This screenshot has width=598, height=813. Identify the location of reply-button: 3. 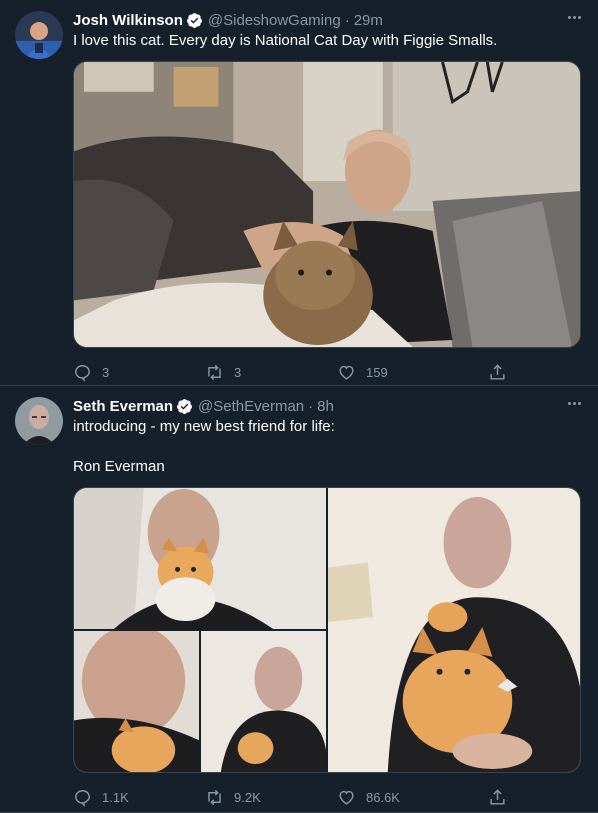
(139, 372).